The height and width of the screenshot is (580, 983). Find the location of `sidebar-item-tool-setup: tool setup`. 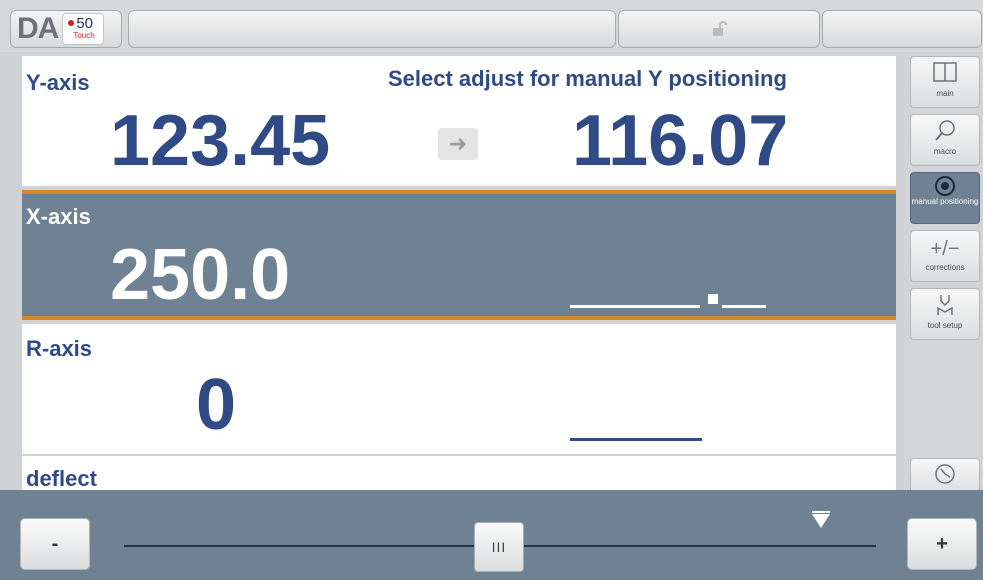

sidebar-item-tool-setup: tool setup is located at coordinates (945, 314).